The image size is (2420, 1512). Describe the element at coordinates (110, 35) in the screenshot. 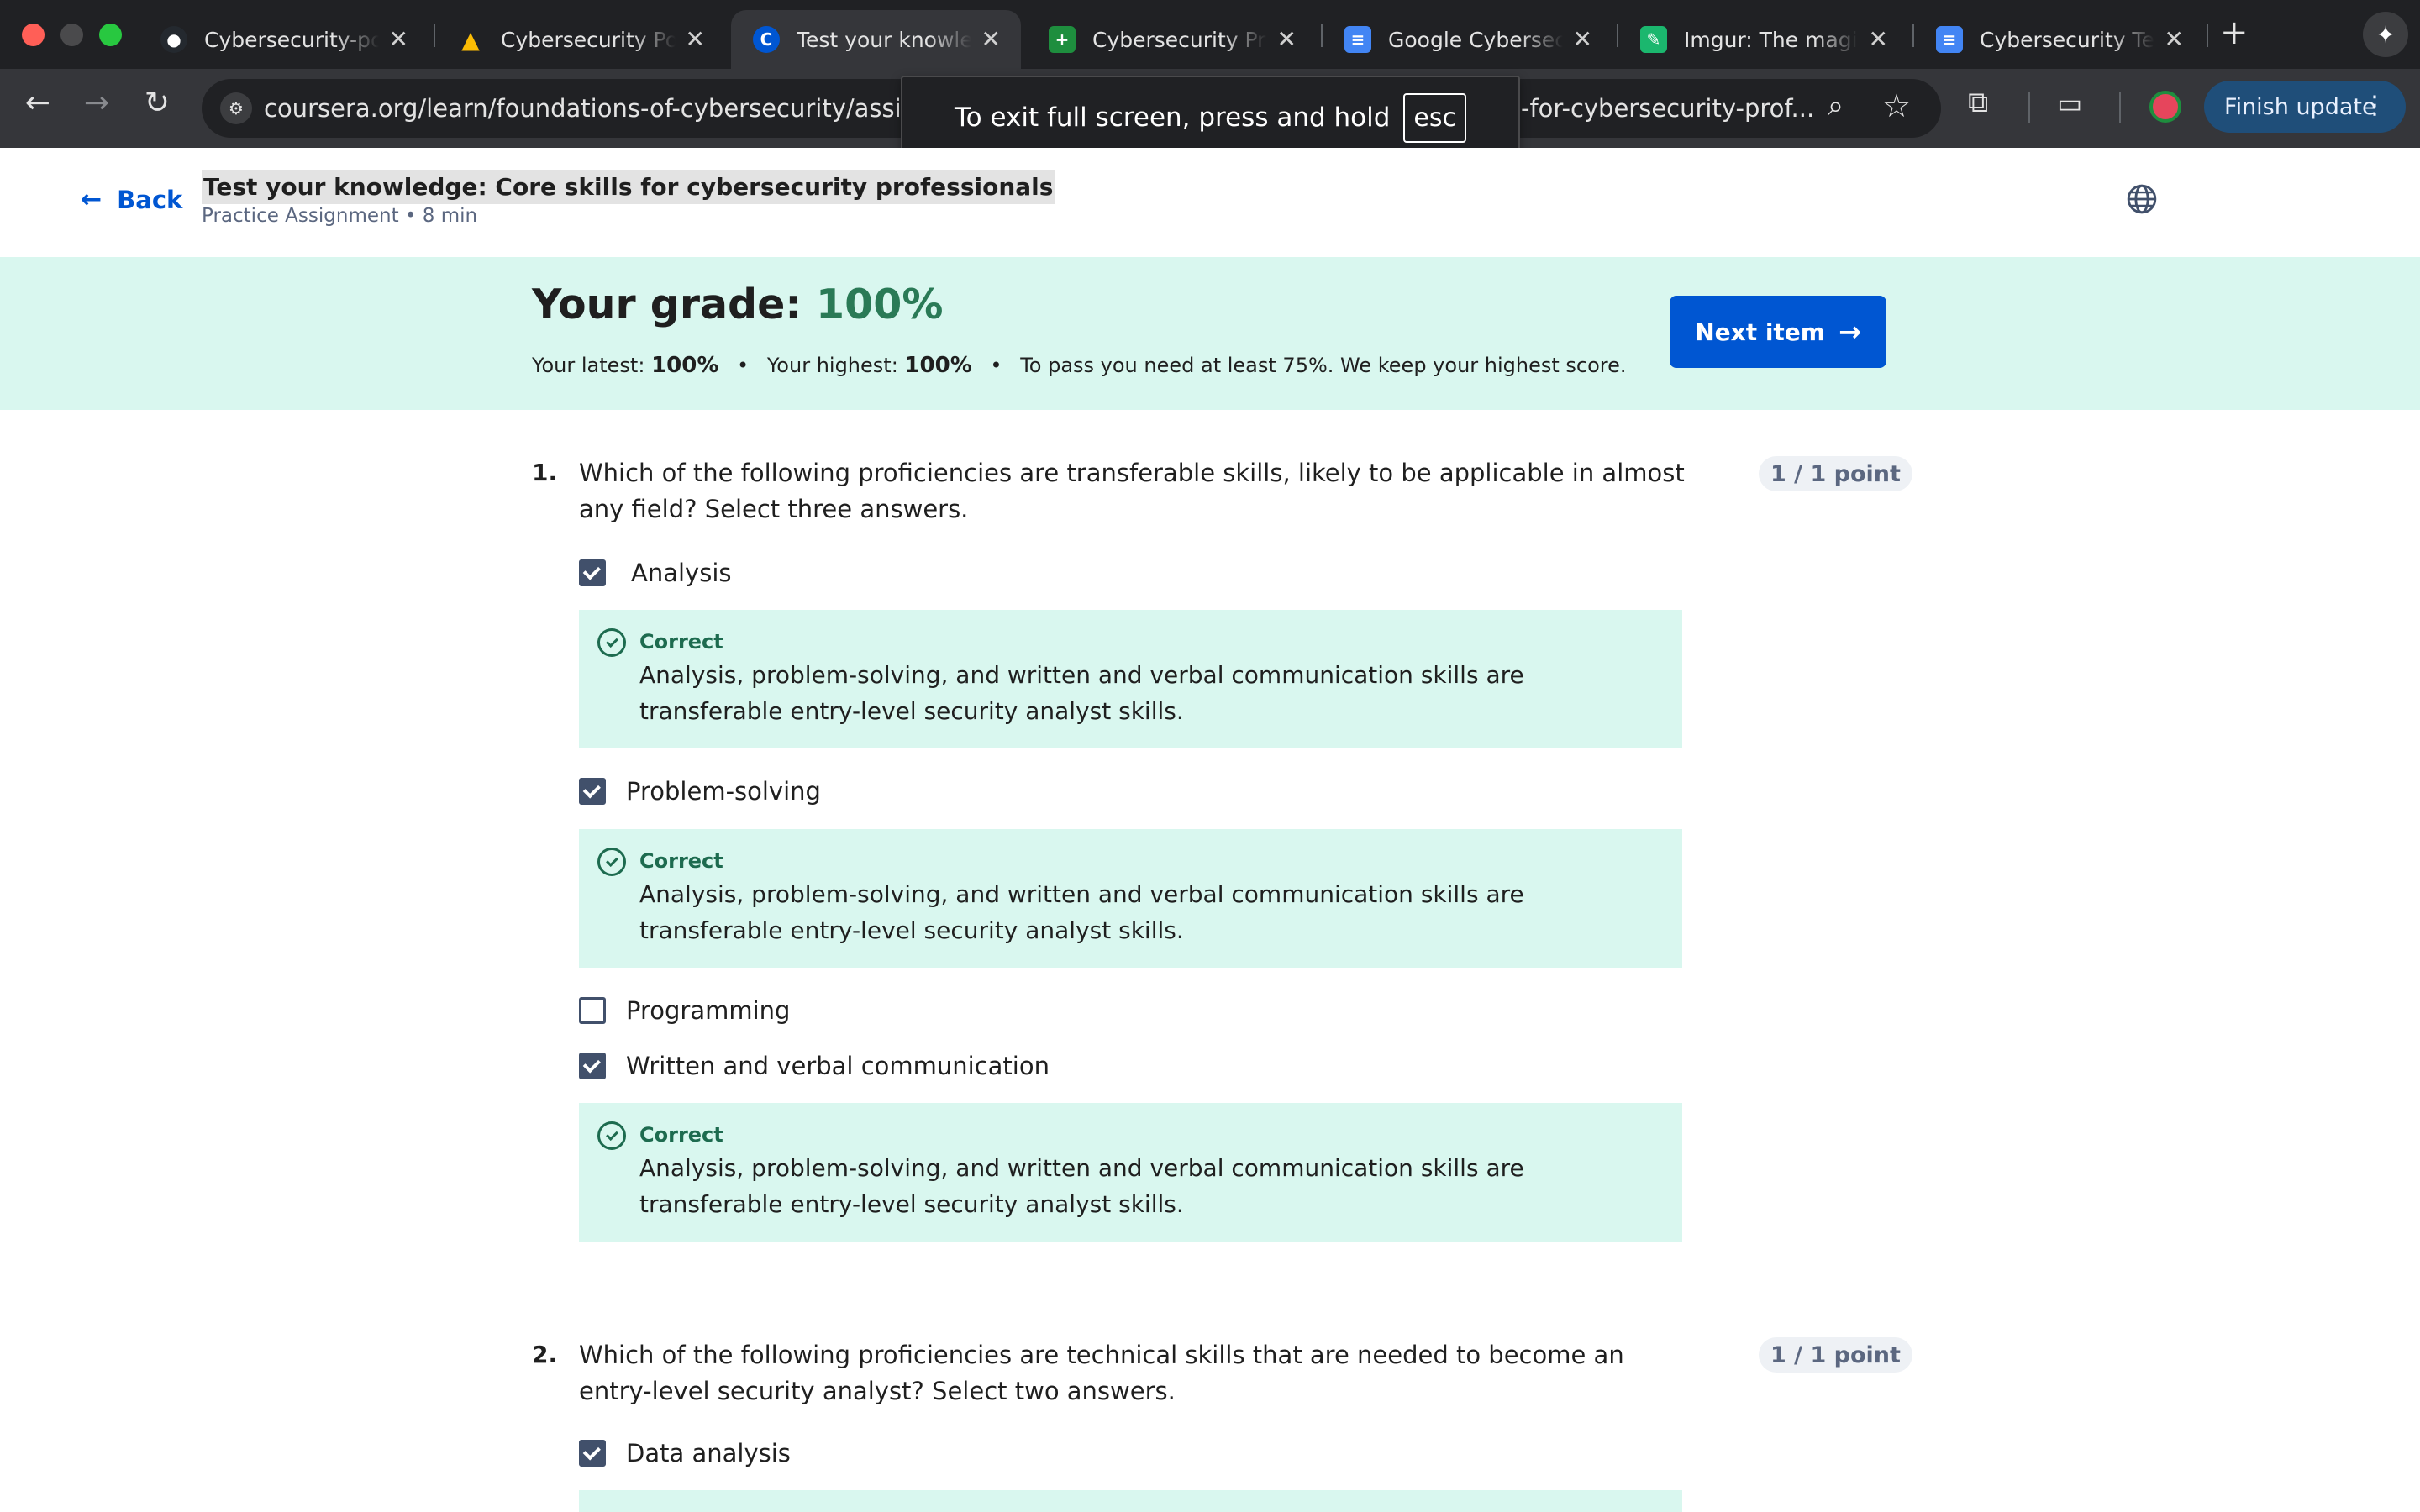

I see `window-fullscreen-button` at that location.